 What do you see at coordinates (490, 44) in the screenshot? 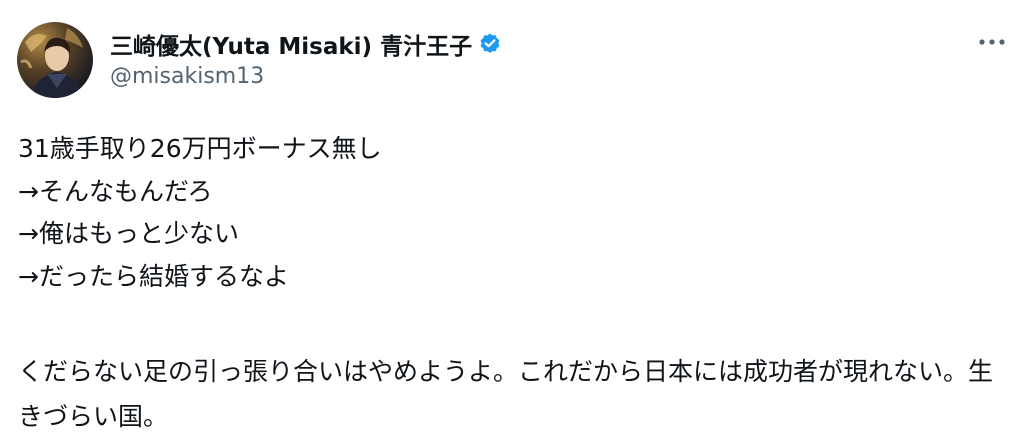
I see `verified-badge-icon` at bounding box center [490, 44].